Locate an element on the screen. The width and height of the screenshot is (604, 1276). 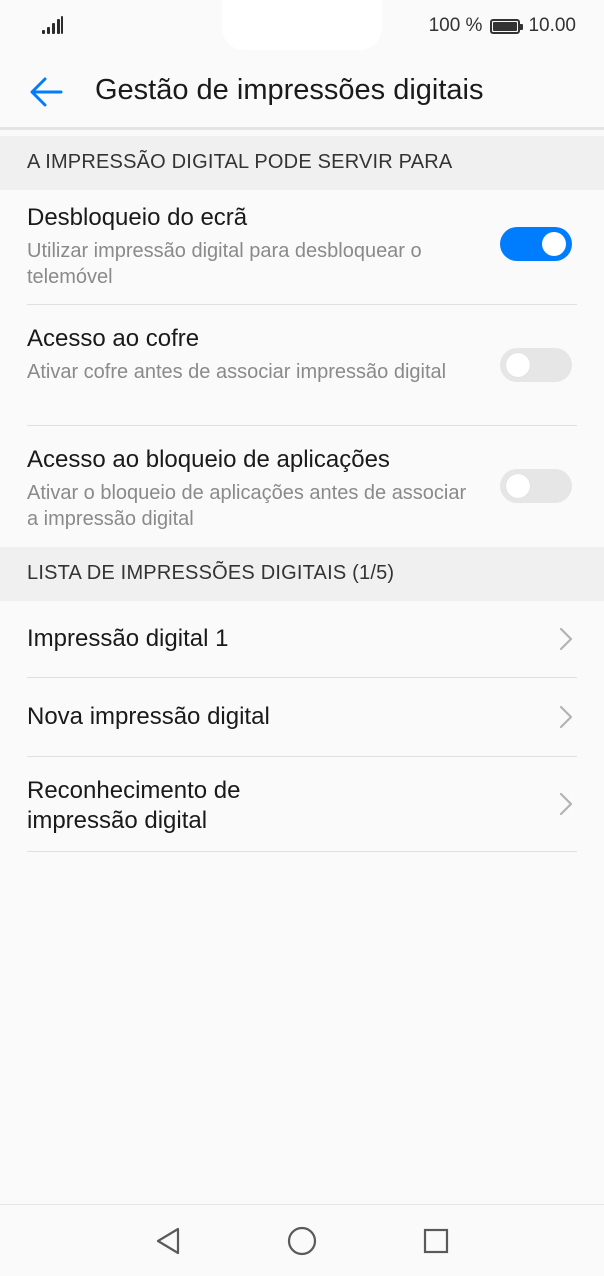
status-right: 100 % 10.00 is located at coordinates (502, 26).